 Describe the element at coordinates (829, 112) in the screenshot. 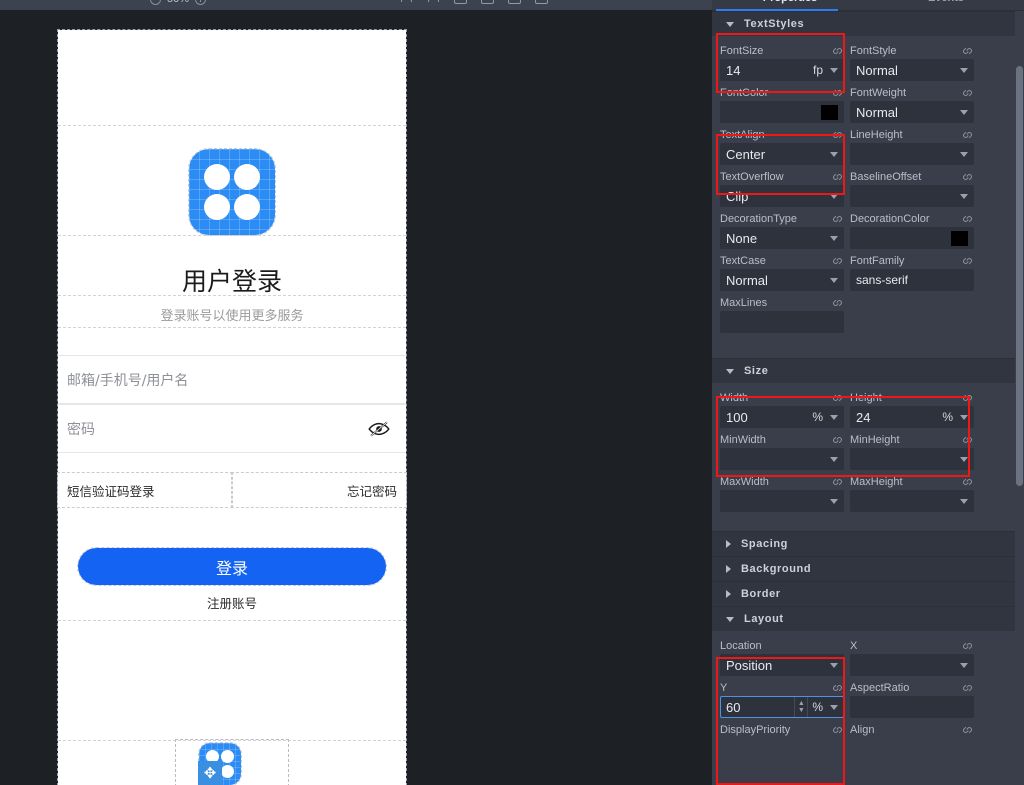

I see `fontcolor-swatch` at that location.